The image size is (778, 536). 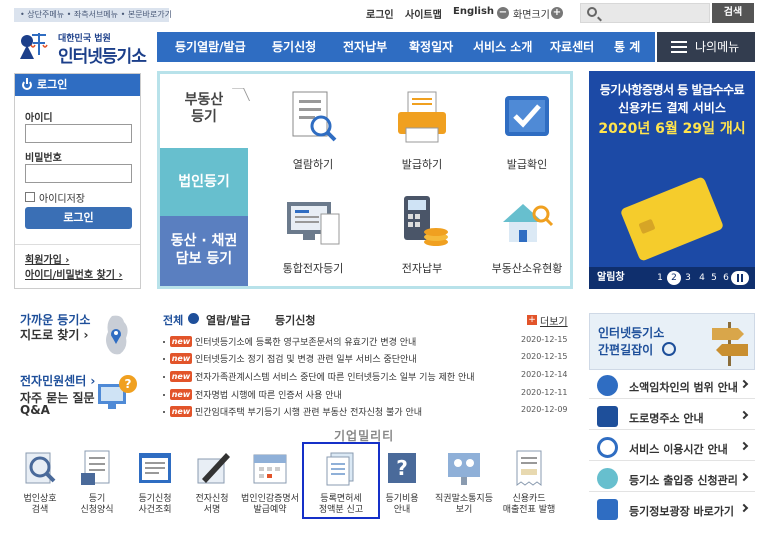 I want to click on bottom-link-forms: 등기 신청양식, so click(x=97, y=482).